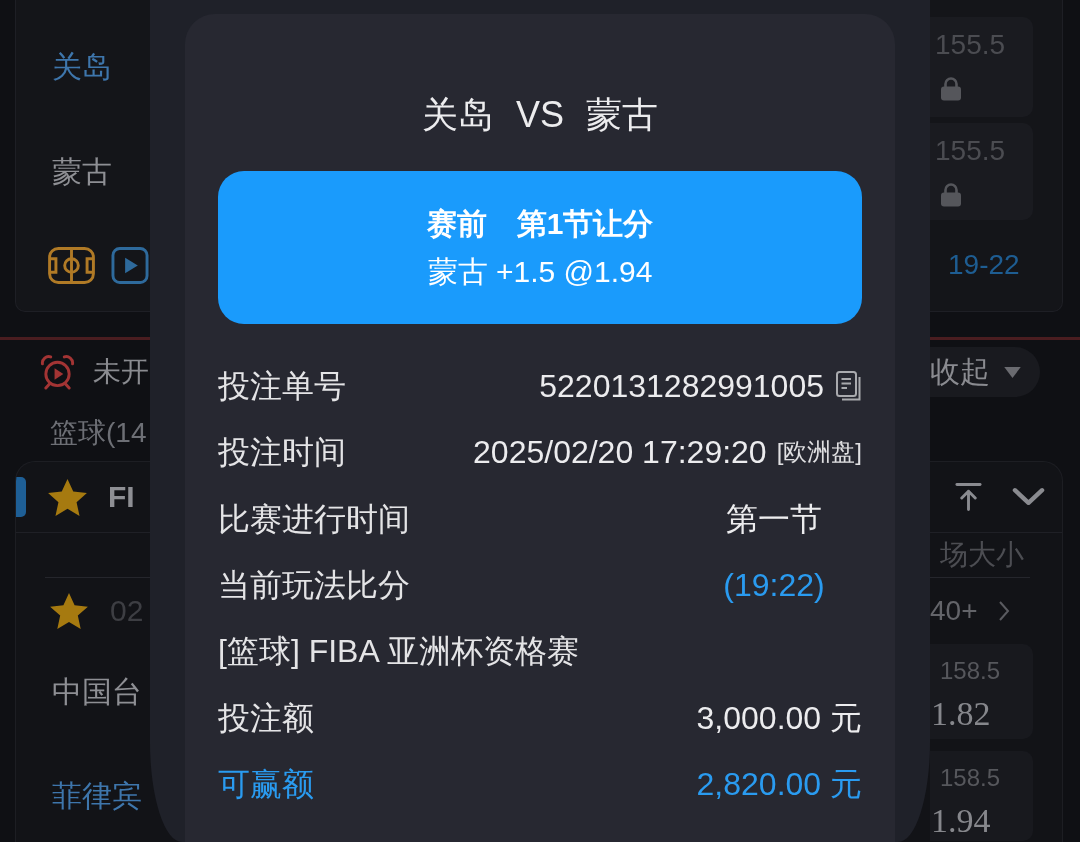  What do you see at coordinates (981, 691) in the screenshot?
I see `odds-button: 158.5 1.82` at bounding box center [981, 691].